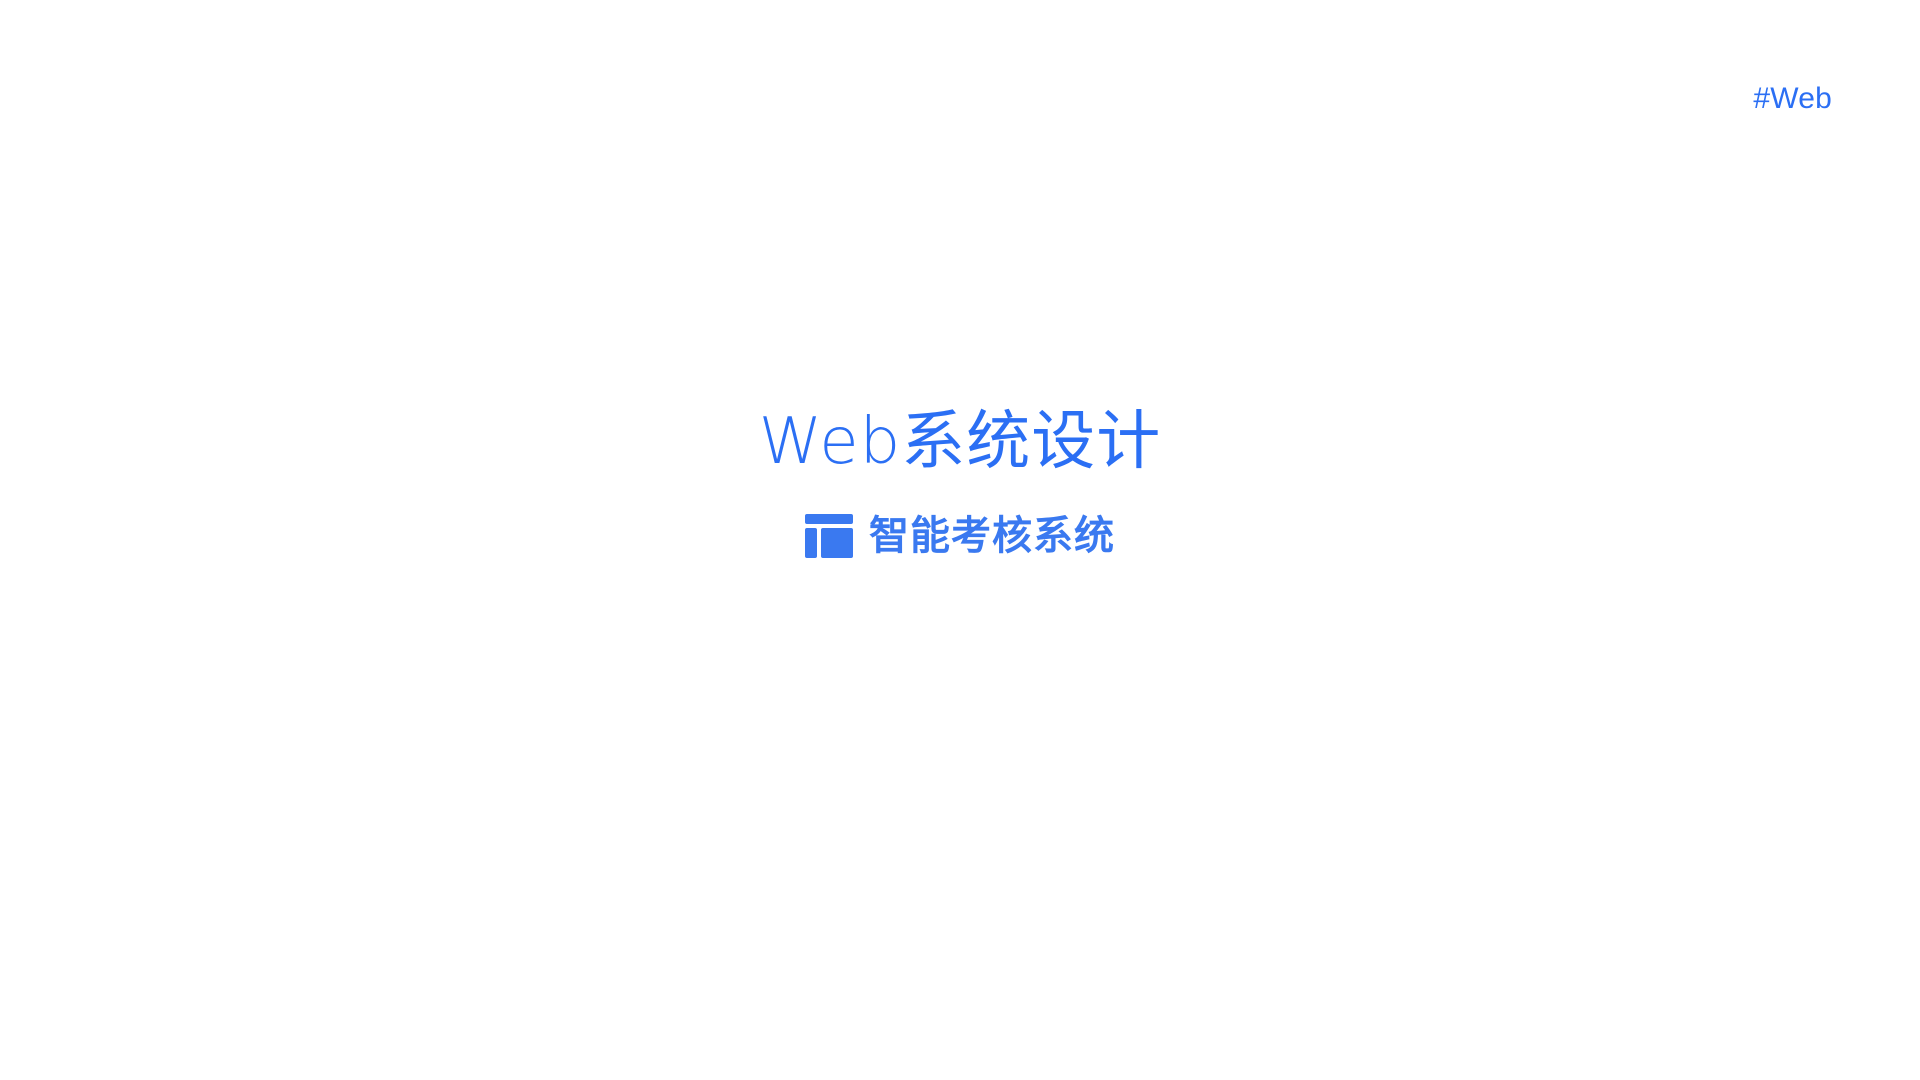 The width and height of the screenshot is (1920, 1080). I want to click on layout-template-icon, so click(829, 536).